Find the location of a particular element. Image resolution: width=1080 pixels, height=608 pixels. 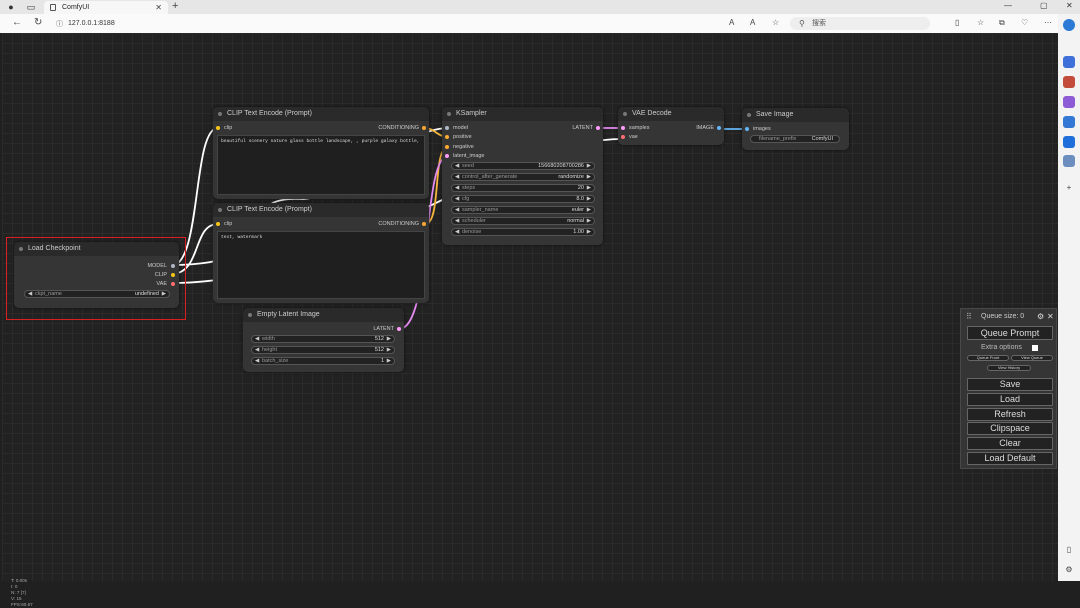

node-vae-decode: VAE Decode samples vae IMAGE is located at coordinates (671, 126).